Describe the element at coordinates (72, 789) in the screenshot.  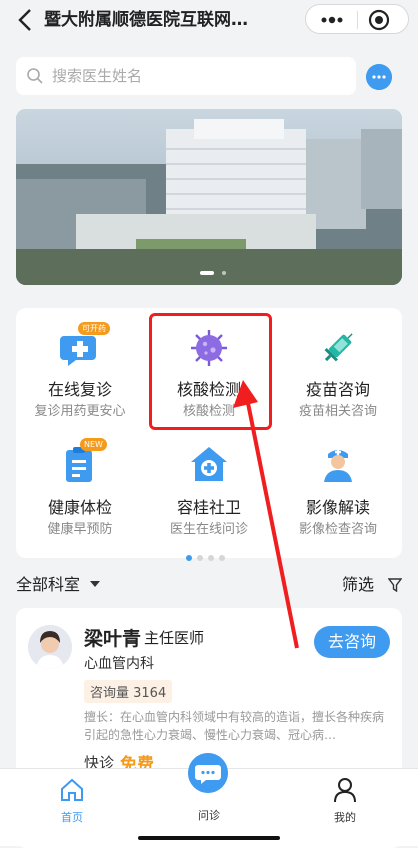
I see `home-icon` at that location.